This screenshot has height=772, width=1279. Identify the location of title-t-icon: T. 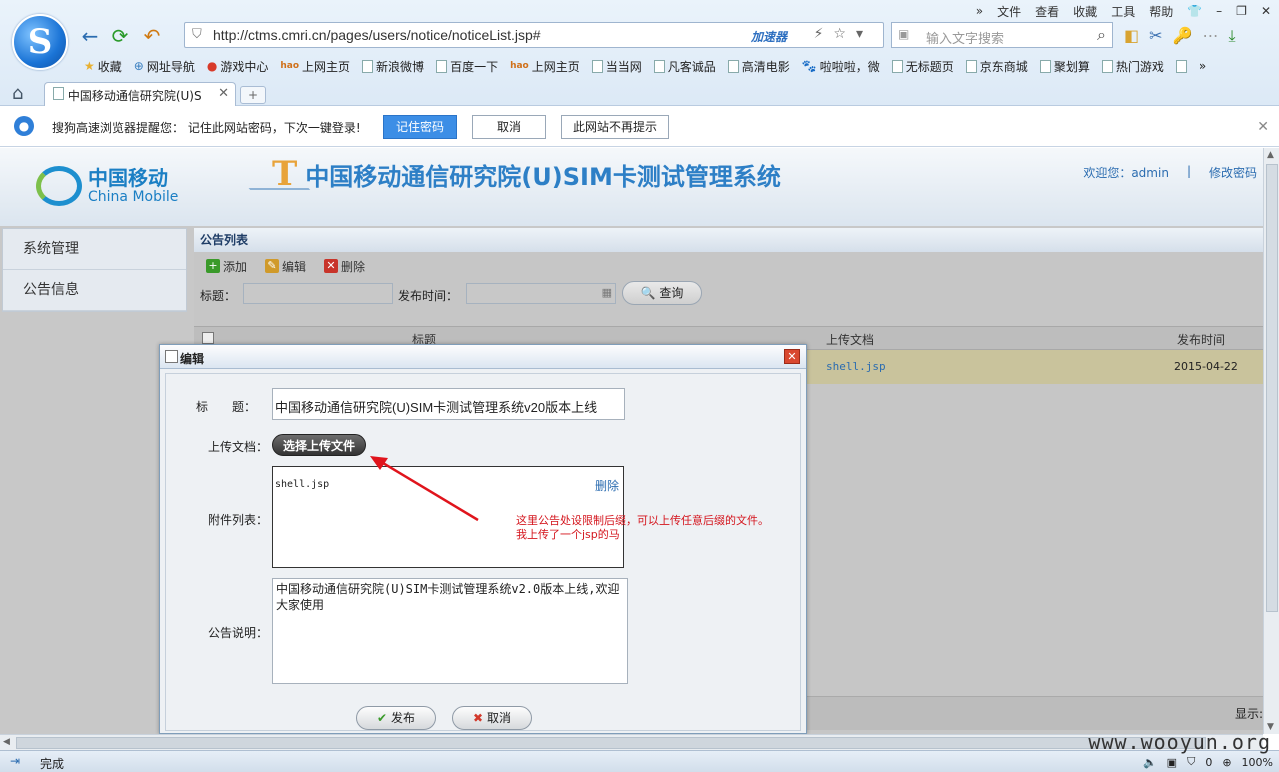
(285, 174).